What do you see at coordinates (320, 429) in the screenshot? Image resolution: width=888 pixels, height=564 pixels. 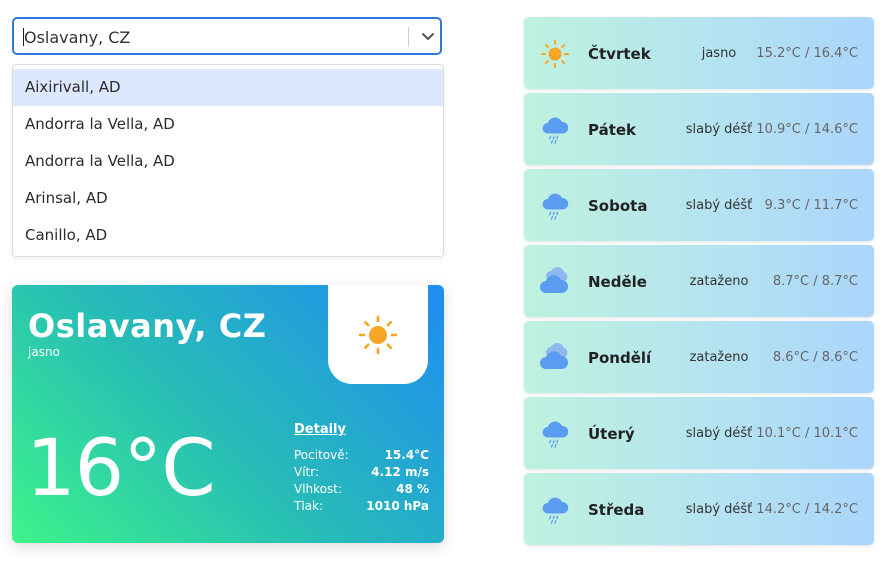 I see `details-title: Detaily` at bounding box center [320, 429].